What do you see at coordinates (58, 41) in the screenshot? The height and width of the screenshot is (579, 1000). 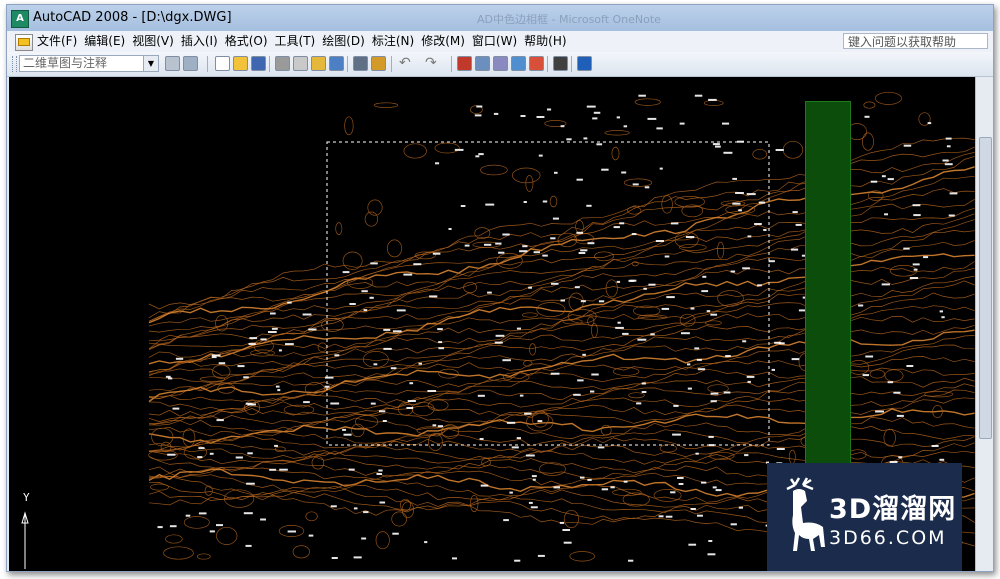 I see `menu-item: 文件(F)` at bounding box center [58, 41].